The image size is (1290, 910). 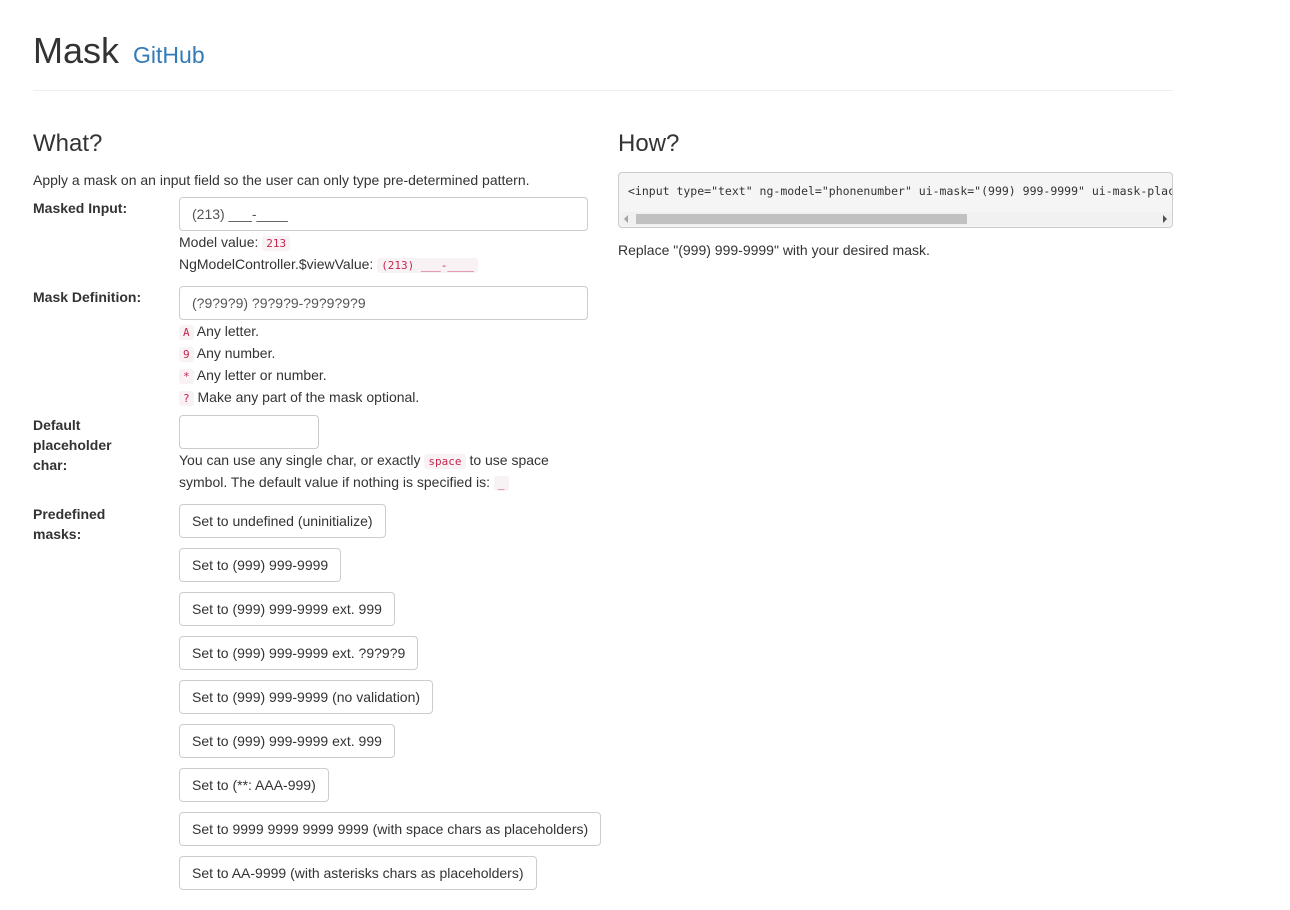 What do you see at coordinates (76, 50) in the screenshot?
I see `title-text: Mask` at bounding box center [76, 50].